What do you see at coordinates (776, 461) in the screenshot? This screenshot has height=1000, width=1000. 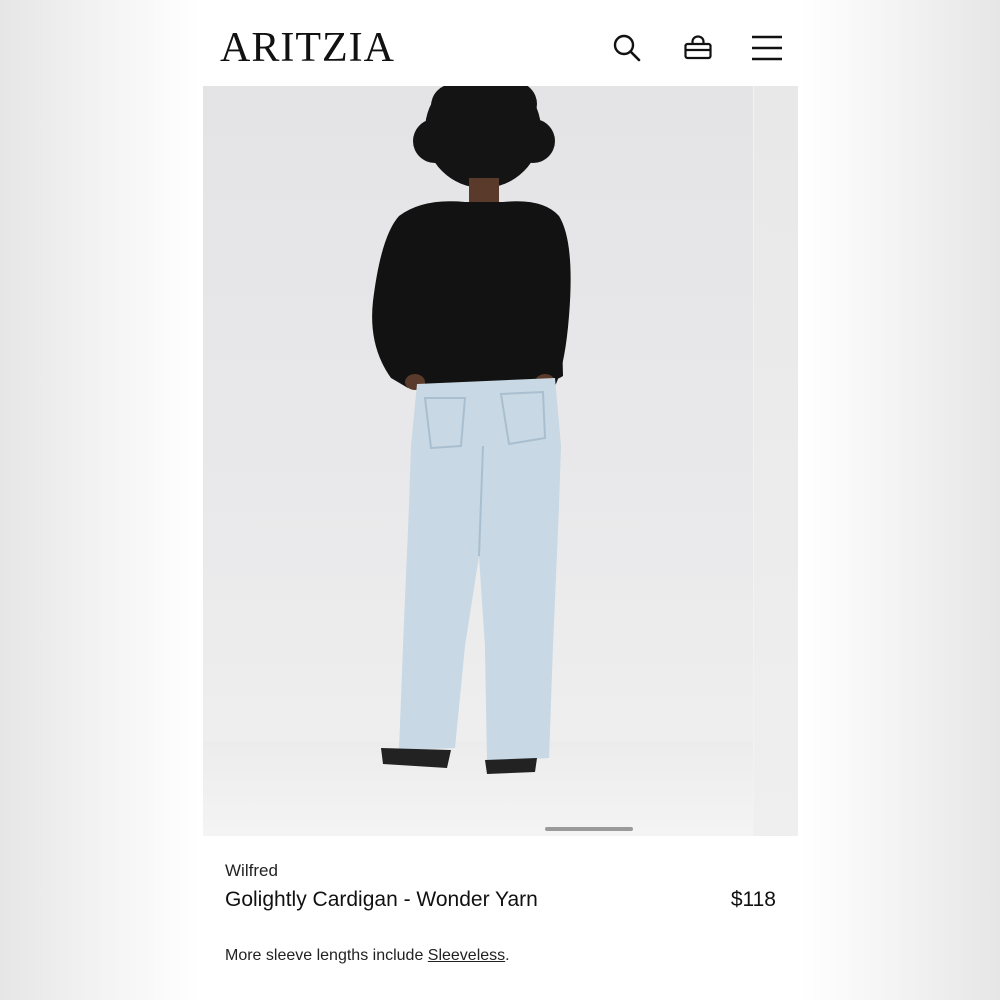 I see `next-image-peek` at bounding box center [776, 461].